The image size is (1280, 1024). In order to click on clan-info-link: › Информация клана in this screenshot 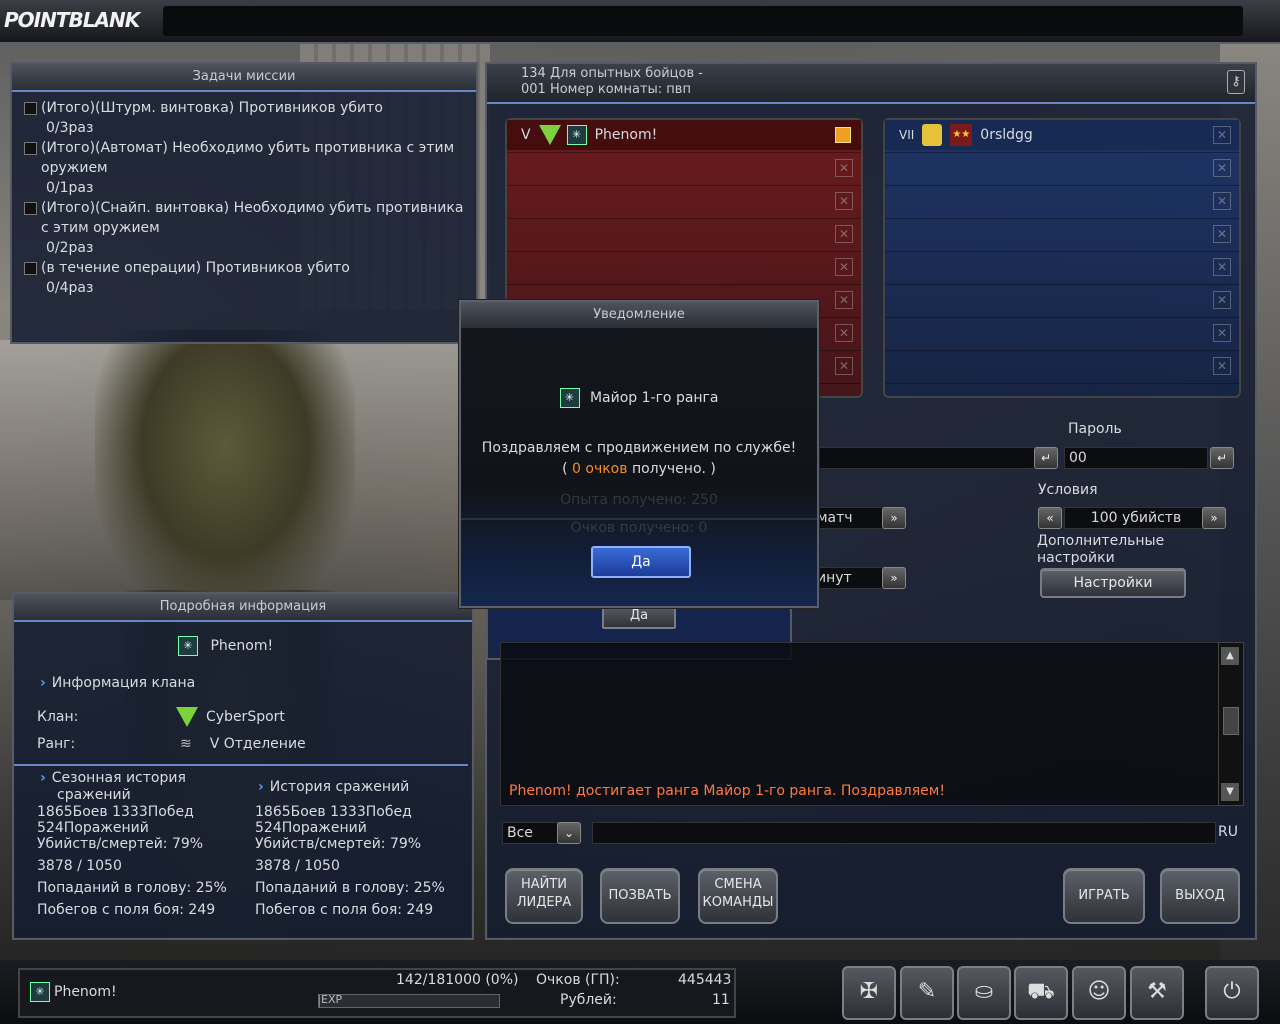, I will do `click(117, 683)`.